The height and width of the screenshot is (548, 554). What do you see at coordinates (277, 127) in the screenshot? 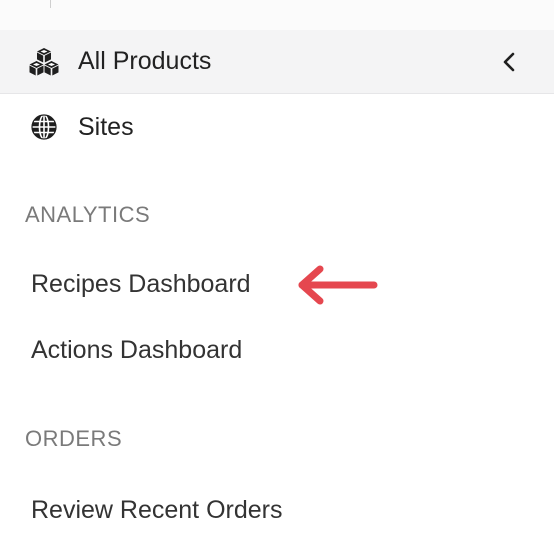
I see `sidebar-item-sites: Sites` at bounding box center [277, 127].